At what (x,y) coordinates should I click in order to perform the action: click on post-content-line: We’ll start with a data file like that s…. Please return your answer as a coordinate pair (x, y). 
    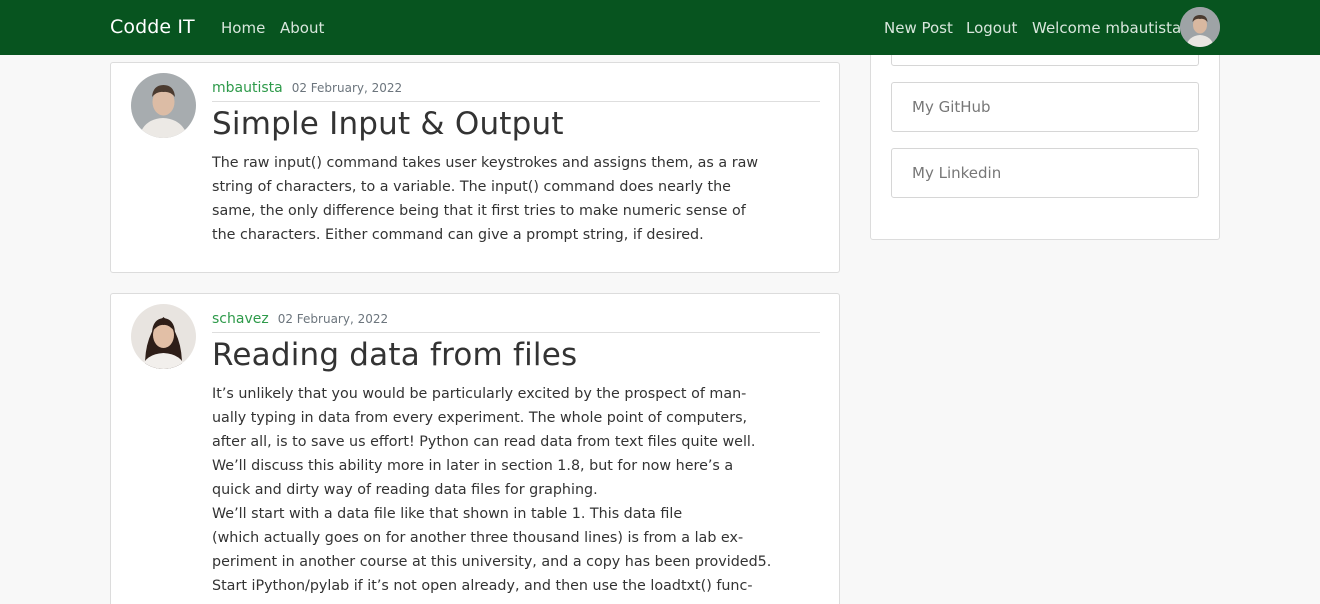
    Looking at the image, I should click on (447, 514).